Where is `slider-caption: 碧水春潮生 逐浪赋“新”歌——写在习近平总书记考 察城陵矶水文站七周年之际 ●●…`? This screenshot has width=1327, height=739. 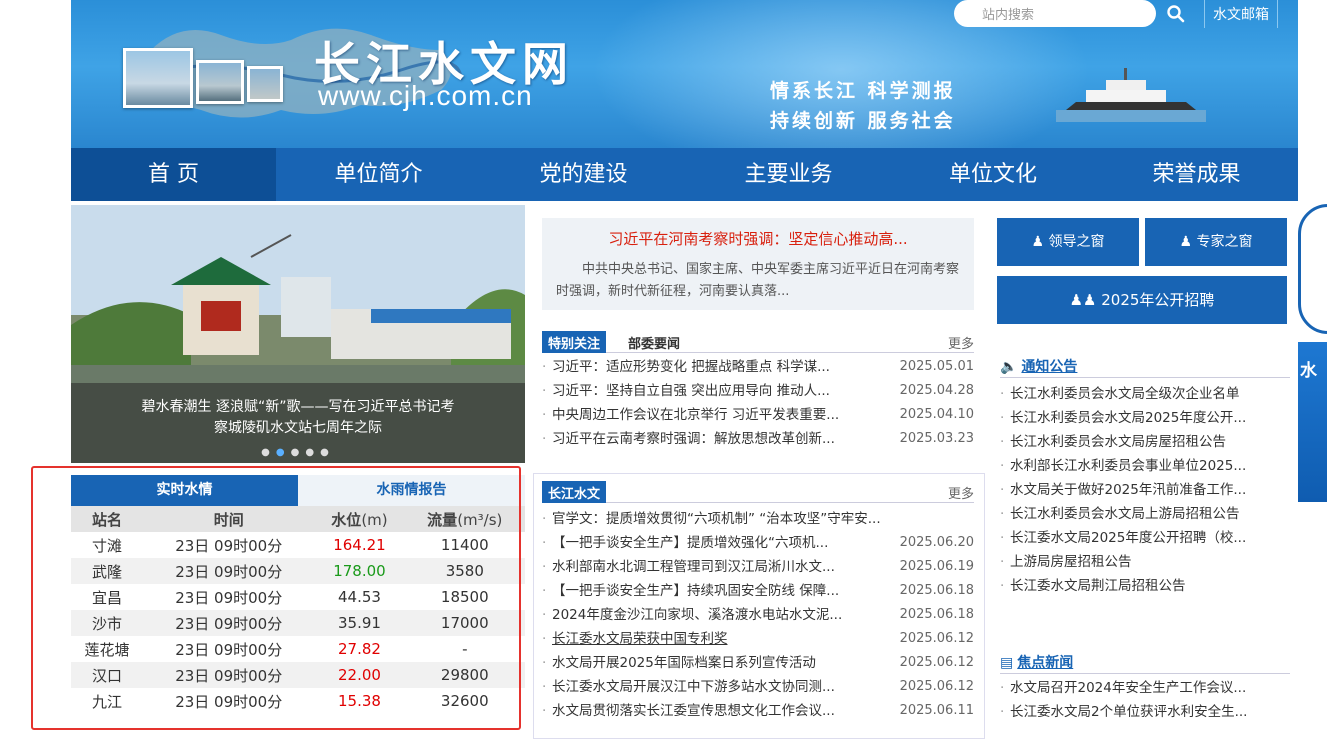
slider-caption: 碧水春潮生 逐浪赋“新”歌——写在习近平总书记考 察城陵矶水文站七周年之际 ●●… is located at coordinates (298, 423).